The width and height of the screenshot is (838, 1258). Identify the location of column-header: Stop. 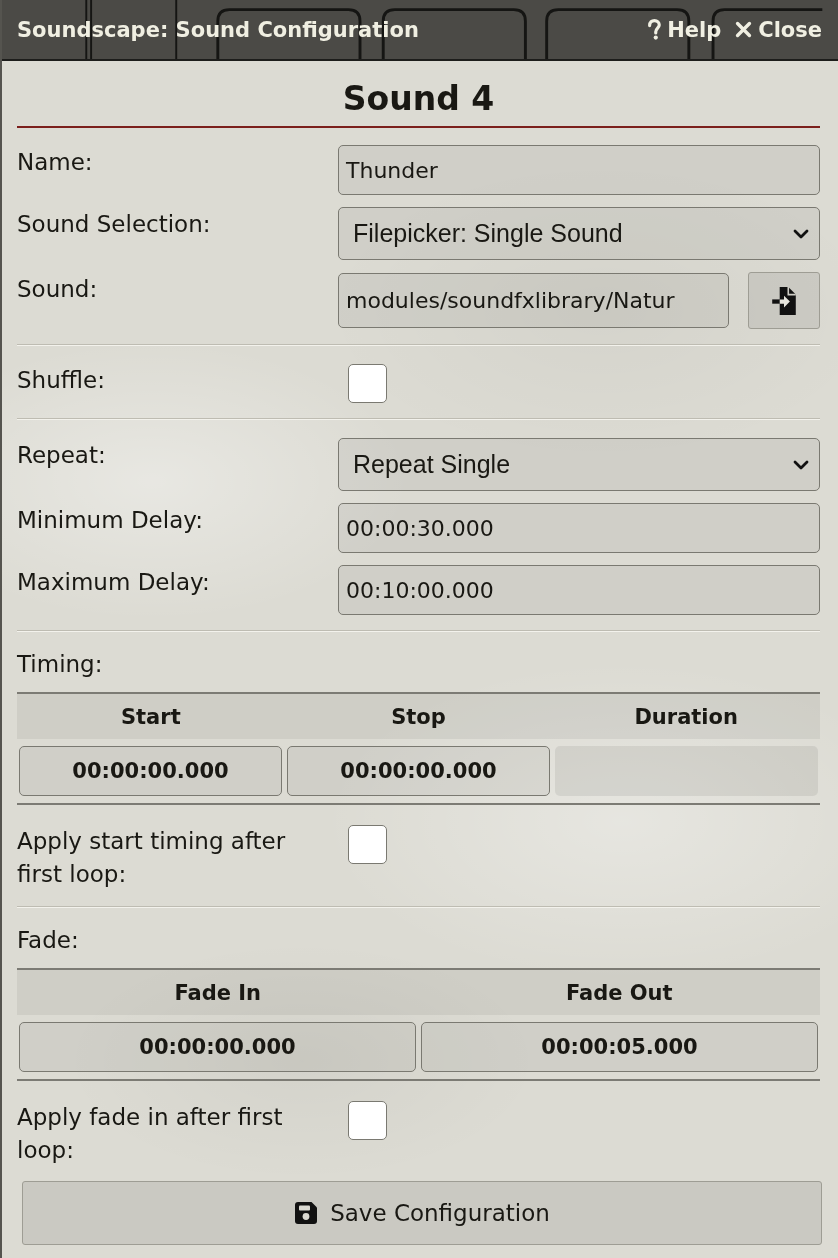
(418, 716).